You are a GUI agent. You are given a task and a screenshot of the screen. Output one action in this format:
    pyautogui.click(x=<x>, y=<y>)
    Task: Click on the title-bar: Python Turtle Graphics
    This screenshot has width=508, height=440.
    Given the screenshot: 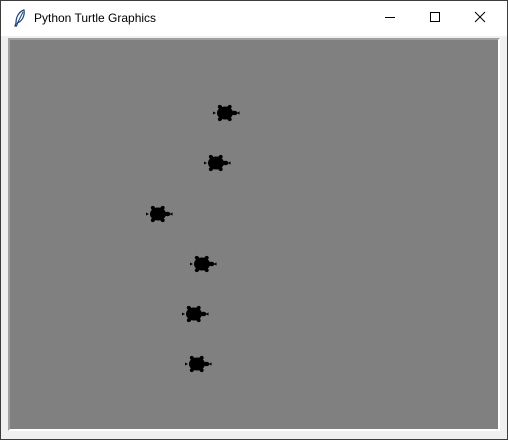 What is the action you would take?
    pyautogui.click(x=254, y=18)
    